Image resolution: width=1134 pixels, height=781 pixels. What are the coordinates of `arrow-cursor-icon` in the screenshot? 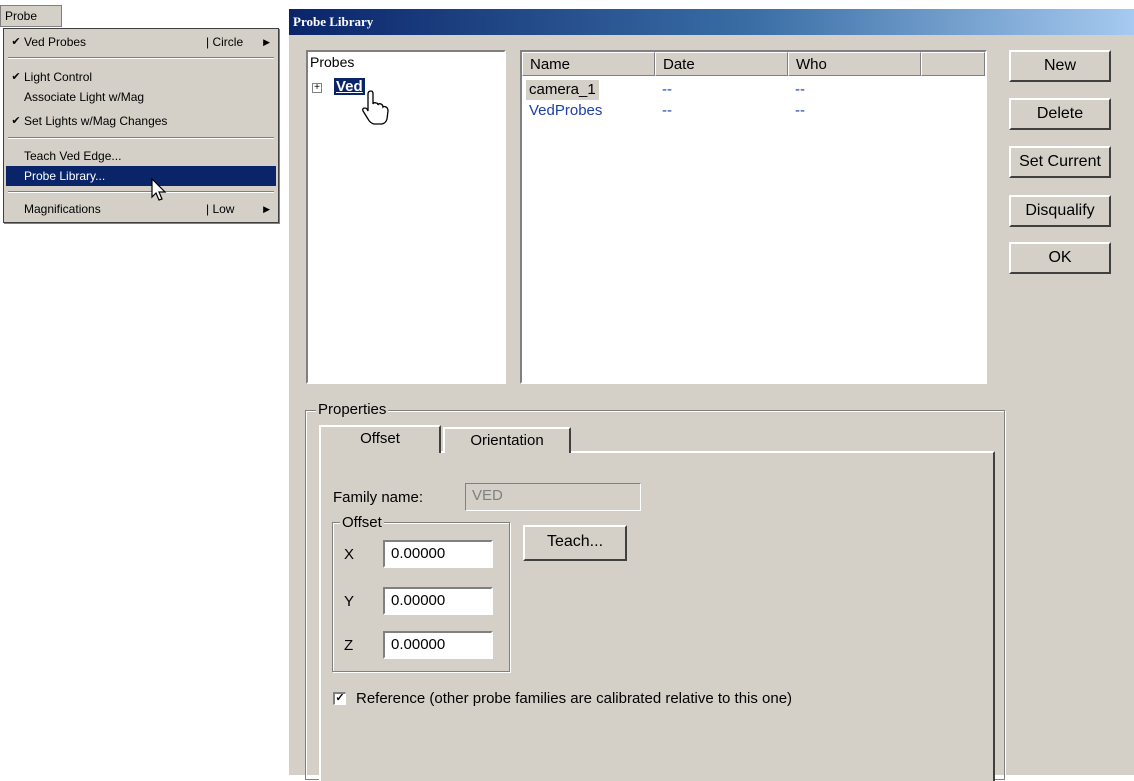 It's located at (159, 189).